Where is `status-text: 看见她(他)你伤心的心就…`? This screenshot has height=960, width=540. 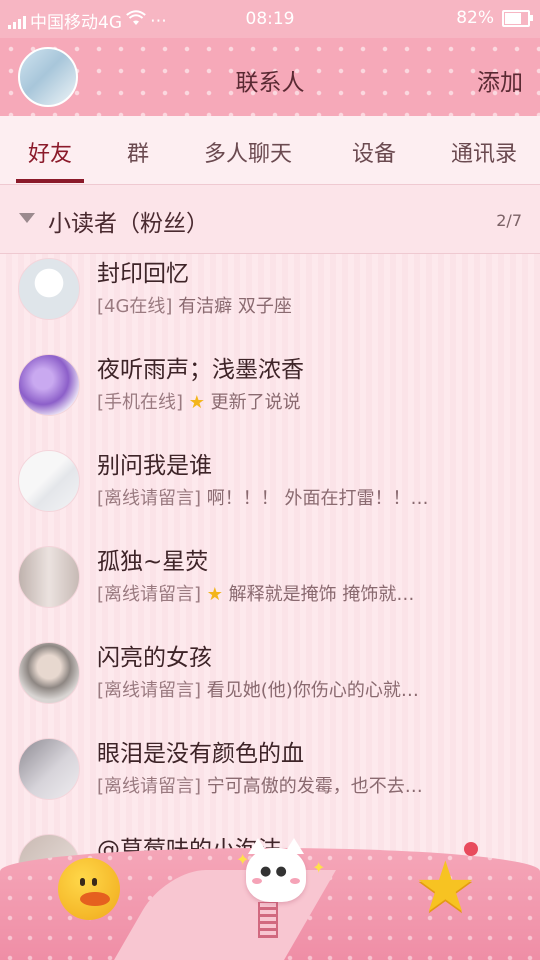 status-text: 看见她(他)你伤心的心就… is located at coordinates (312, 690).